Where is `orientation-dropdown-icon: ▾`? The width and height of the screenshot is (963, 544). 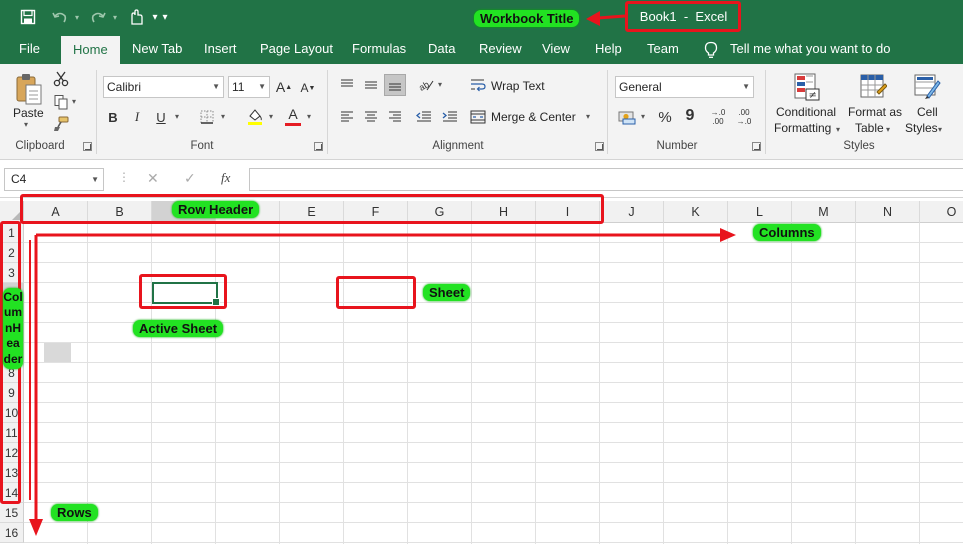
orientation-dropdown-icon: ▾ is located at coordinates (440, 84).